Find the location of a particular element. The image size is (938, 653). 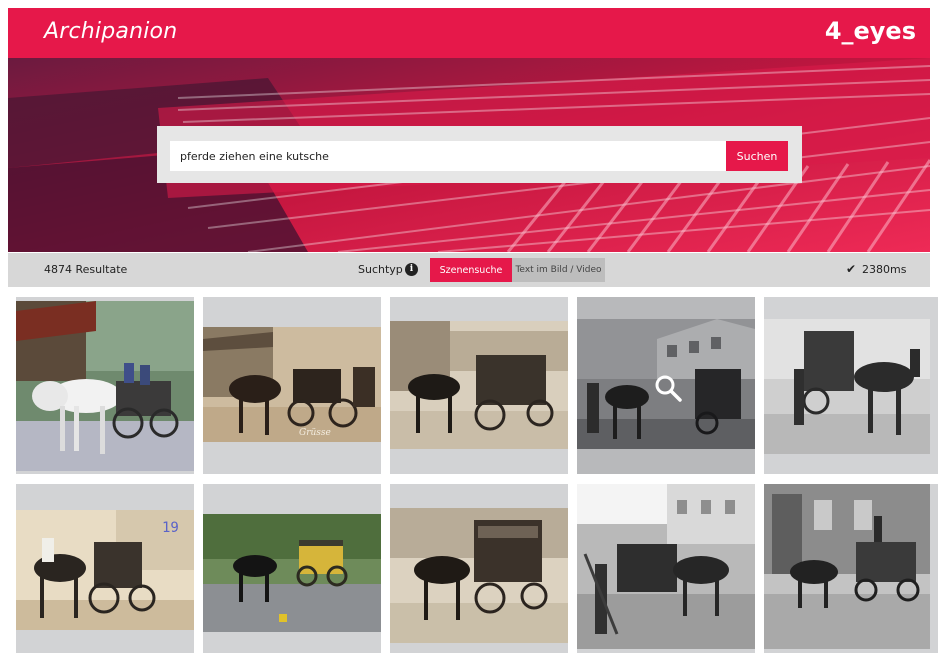

result-tile: Grüsse is located at coordinates (292, 385).